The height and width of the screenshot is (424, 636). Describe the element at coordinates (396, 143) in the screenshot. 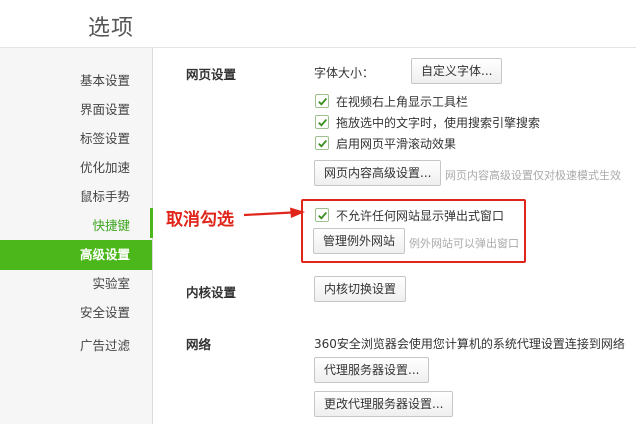

I see `checkbox-label-smooth-scroll: 启用网页平滑滚动效果` at that location.